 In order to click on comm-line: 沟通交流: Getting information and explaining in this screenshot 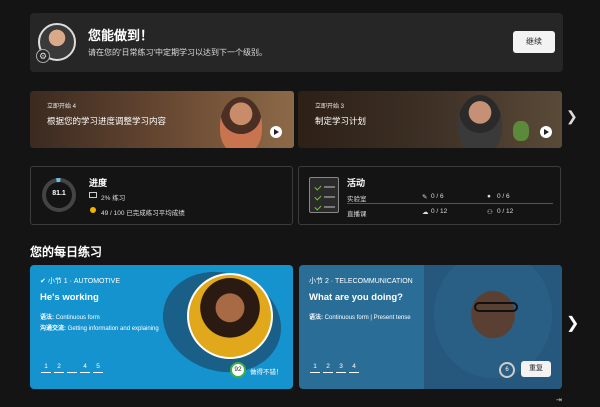, I will do `click(99, 327)`.